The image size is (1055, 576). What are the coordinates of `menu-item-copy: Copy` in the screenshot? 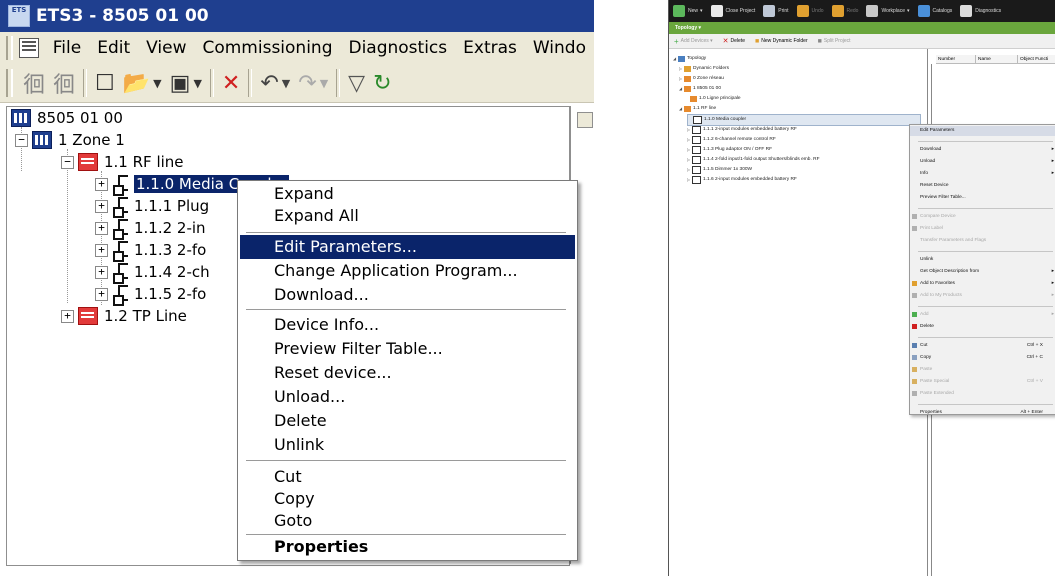 It's located at (407, 499).